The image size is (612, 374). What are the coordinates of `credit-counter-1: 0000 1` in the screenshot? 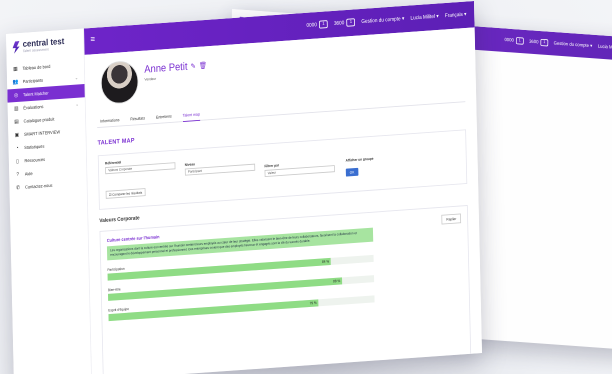 It's located at (317, 24).